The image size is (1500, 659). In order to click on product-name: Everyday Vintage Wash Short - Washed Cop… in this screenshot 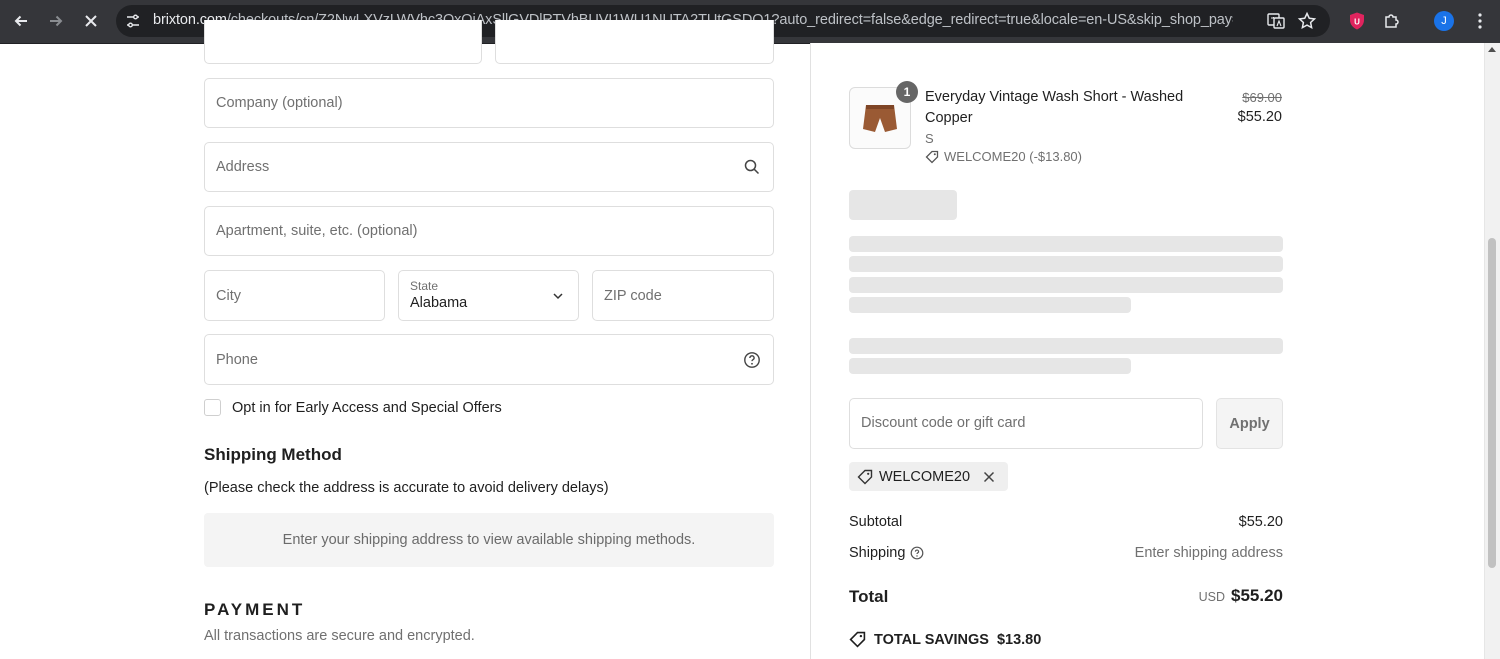, I will do `click(1054, 107)`.